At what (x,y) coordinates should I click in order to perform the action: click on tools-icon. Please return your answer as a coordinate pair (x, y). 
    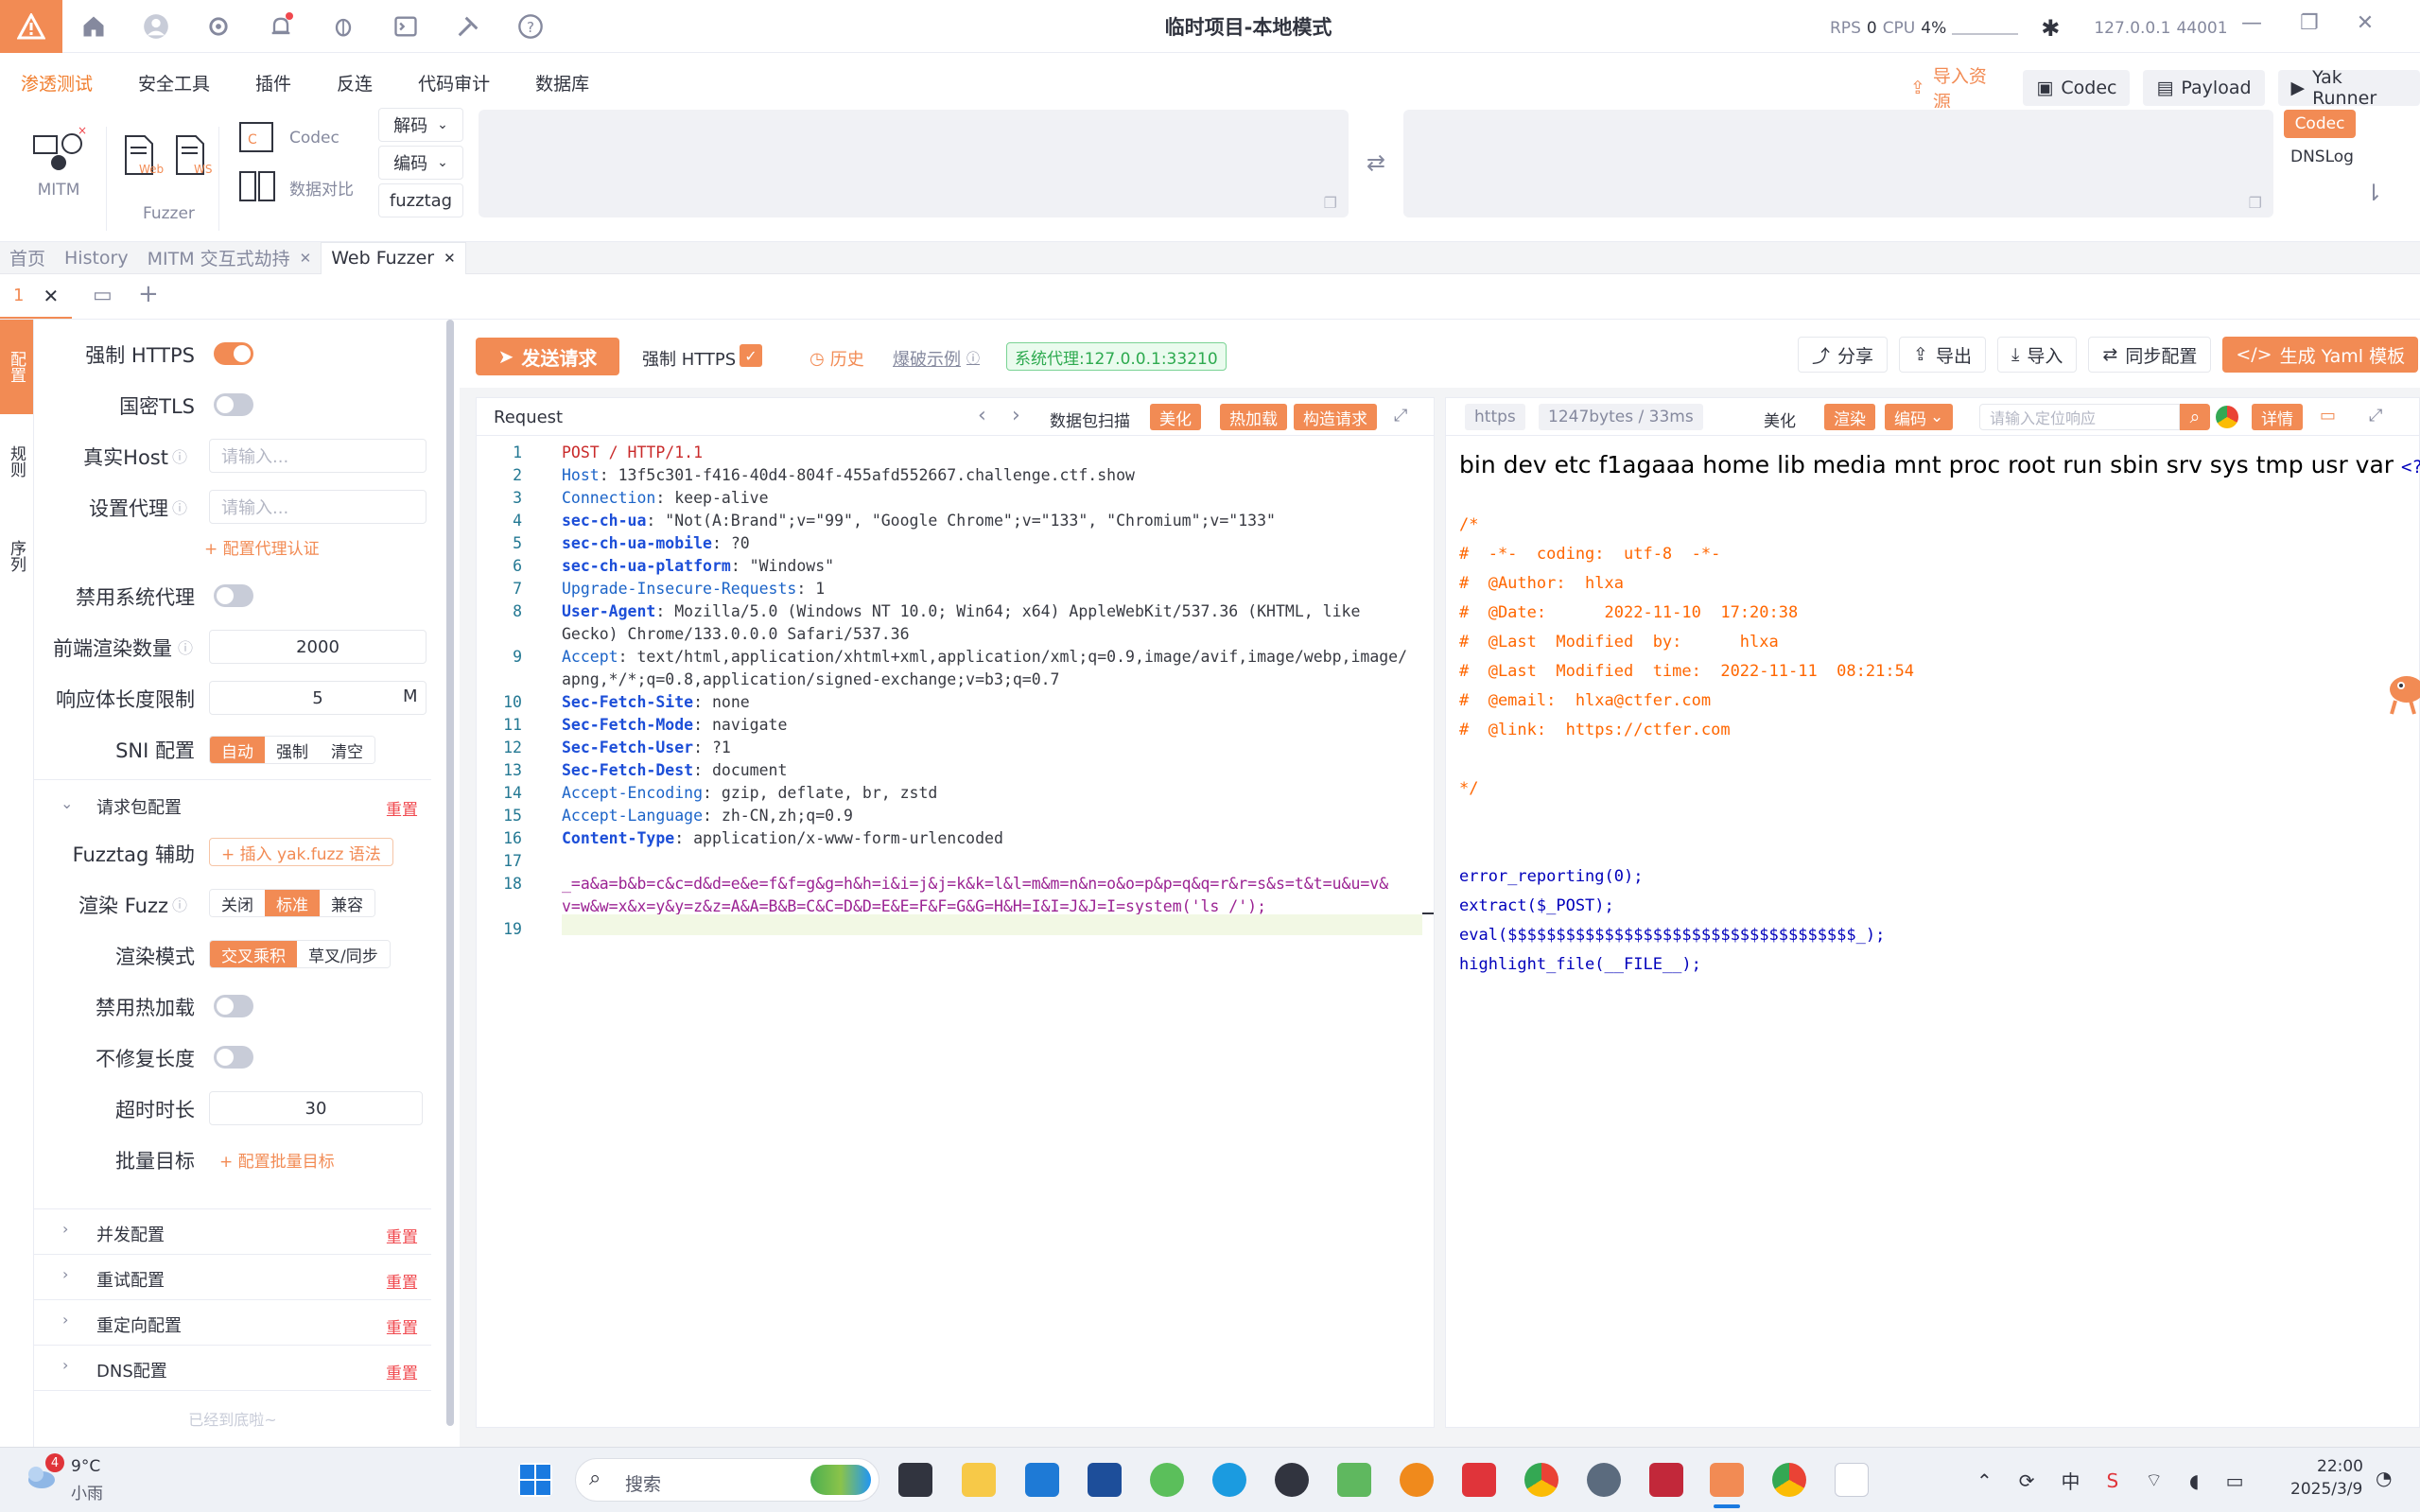
    Looking at the image, I should click on (468, 27).